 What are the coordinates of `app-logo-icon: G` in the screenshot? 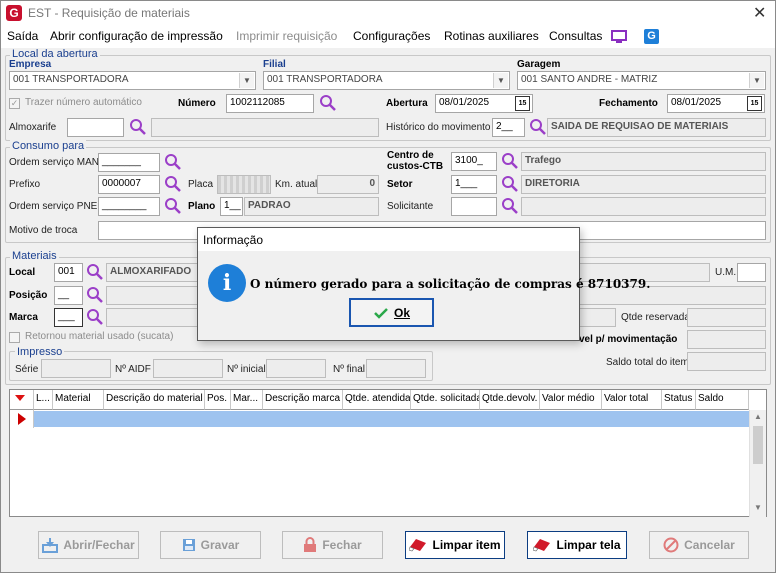 It's located at (14, 13).